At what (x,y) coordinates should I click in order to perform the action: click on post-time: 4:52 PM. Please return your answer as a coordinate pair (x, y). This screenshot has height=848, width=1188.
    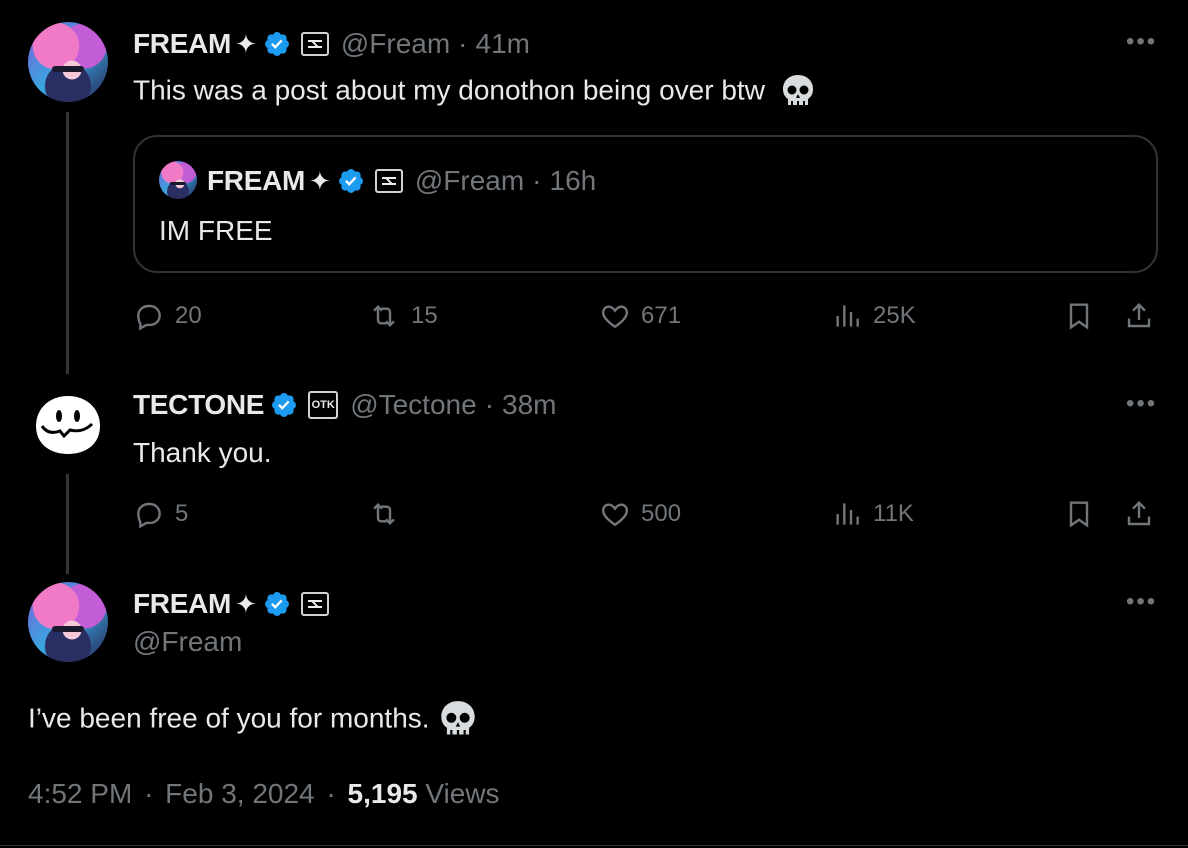
    Looking at the image, I should click on (80, 793).